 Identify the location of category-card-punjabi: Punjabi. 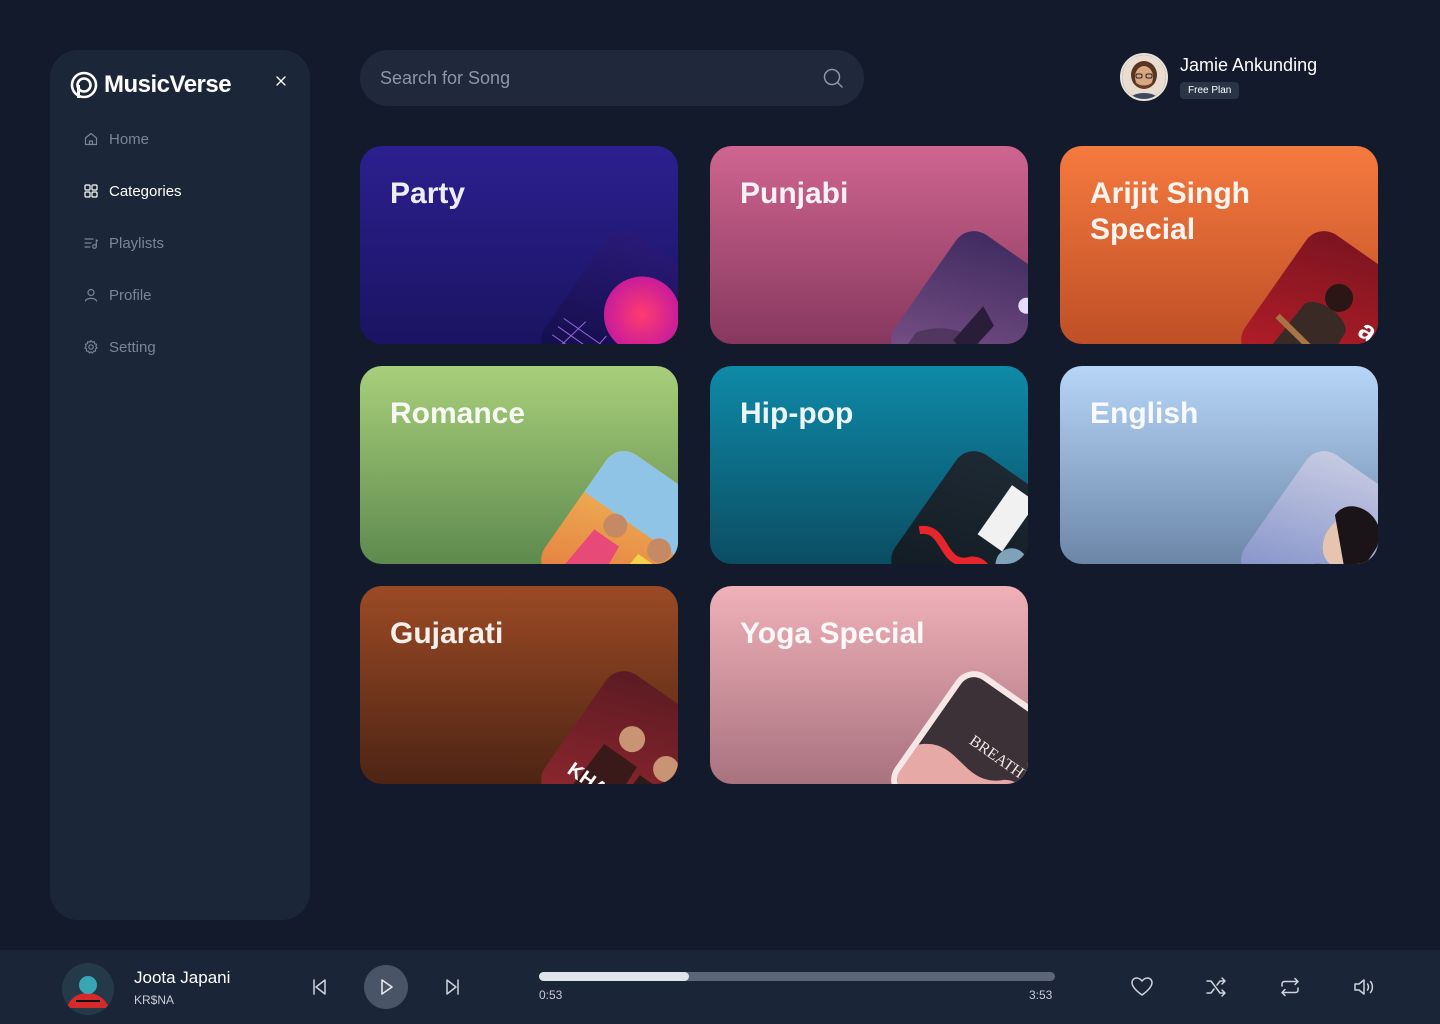
(869, 245).